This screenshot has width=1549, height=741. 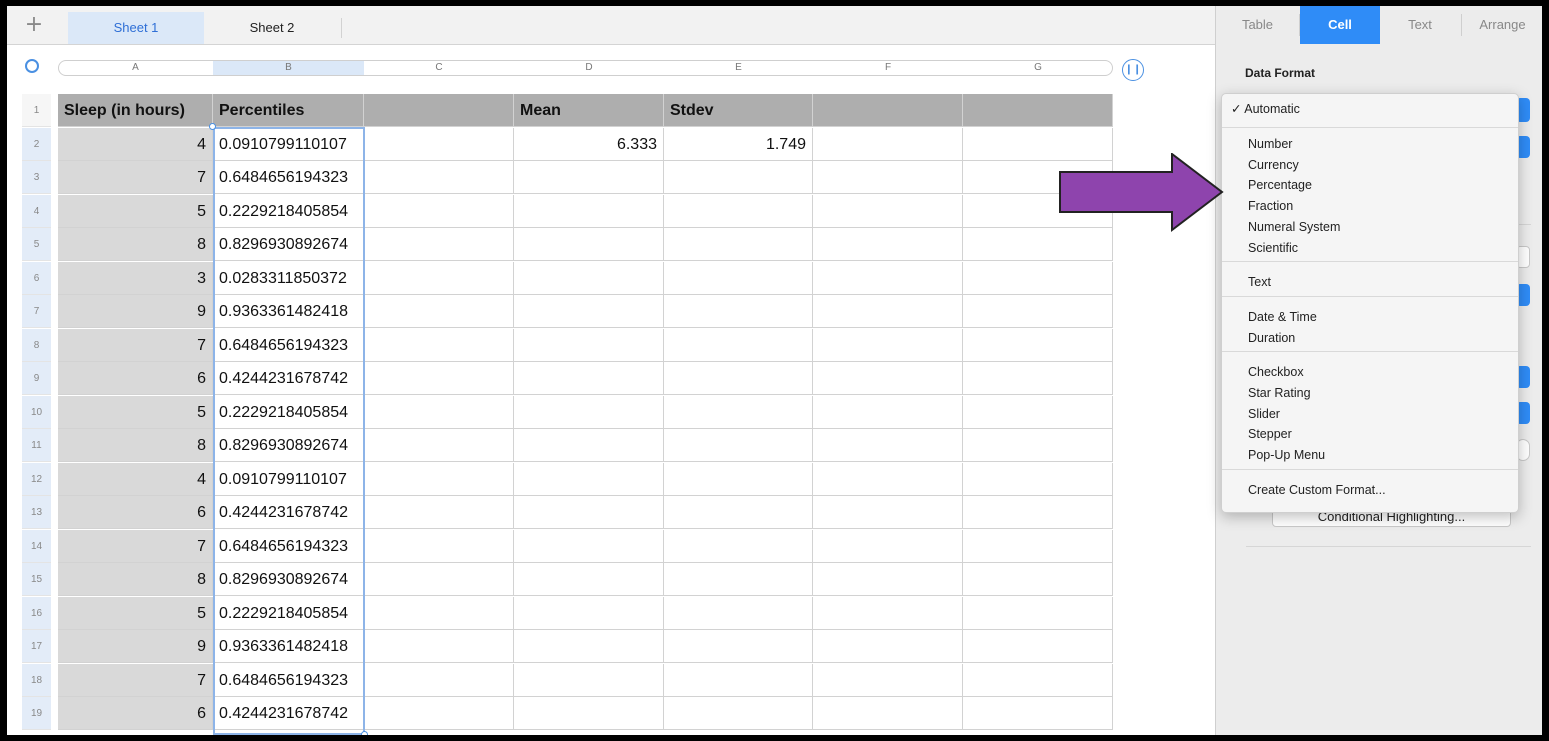 What do you see at coordinates (364, 733) in the screenshot?
I see `selection-handle-bottom` at bounding box center [364, 733].